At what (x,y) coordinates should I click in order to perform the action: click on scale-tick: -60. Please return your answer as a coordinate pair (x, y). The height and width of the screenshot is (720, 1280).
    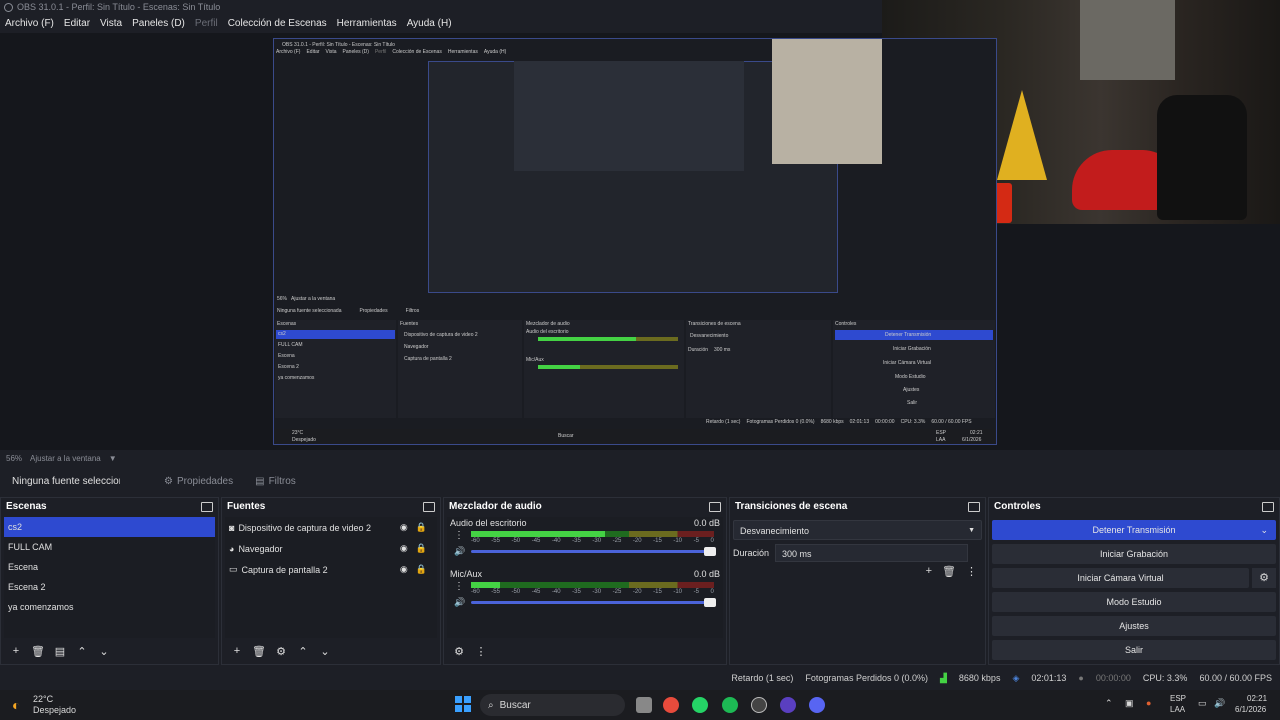
    Looking at the image, I should click on (475, 592).